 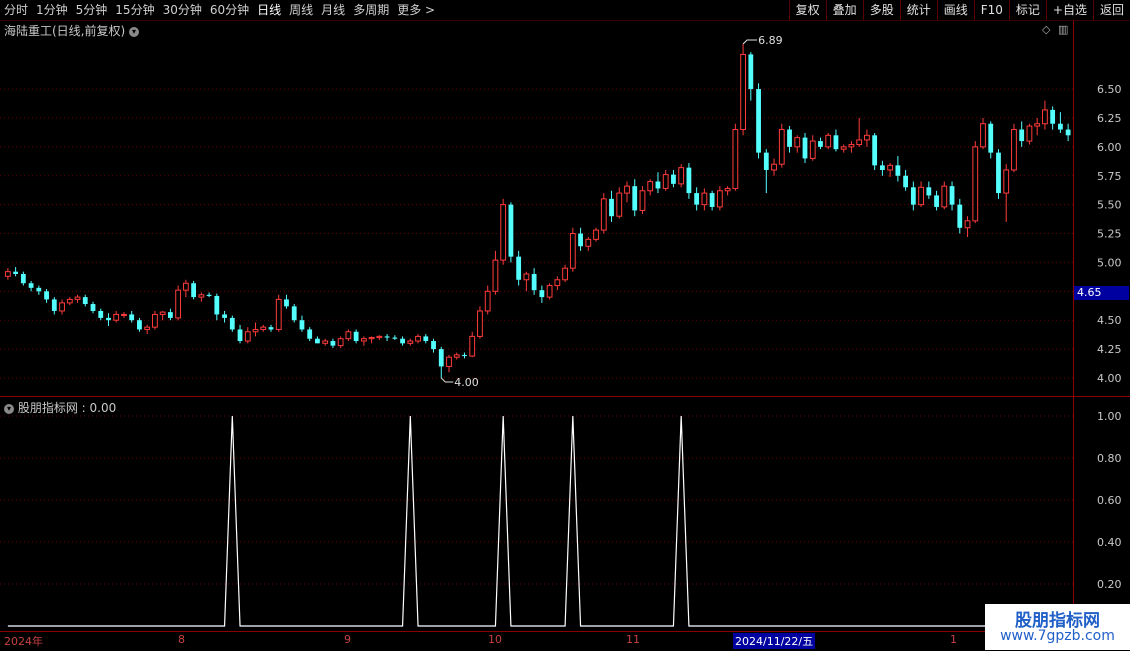 I want to click on indicator-tick-label: 0.80, so click(x=1109, y=458).